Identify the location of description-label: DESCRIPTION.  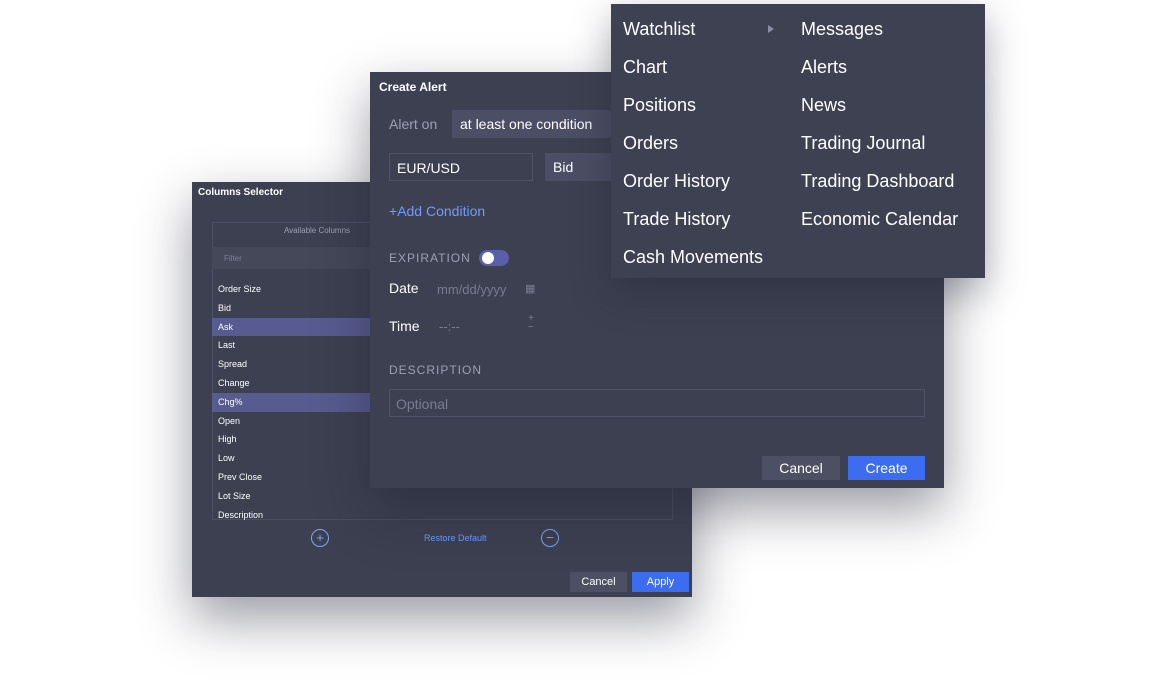
(436, 370).